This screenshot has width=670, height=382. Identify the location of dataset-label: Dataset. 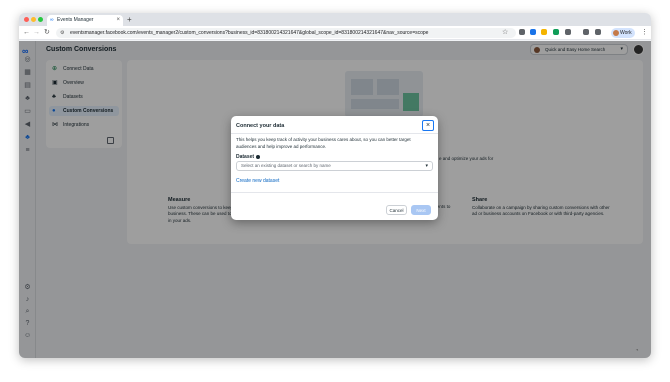
(245, 157).